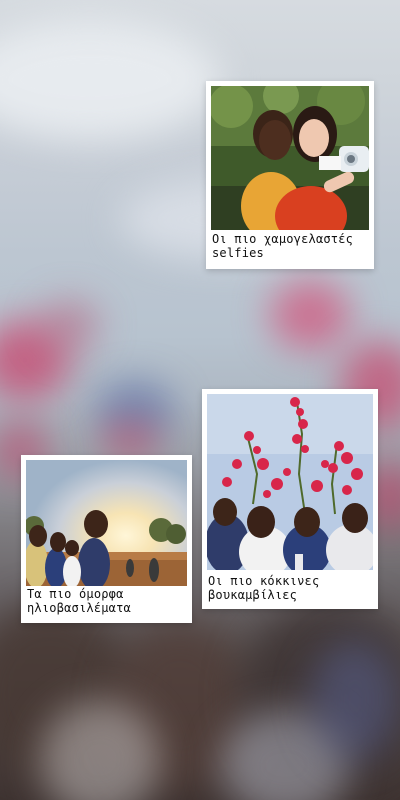  What do you see at coordinates (283, 246) in the screenshot?
I see `card-caption: Οι πιο χαμογελαστές selfies` at bounding box center [283, 246].